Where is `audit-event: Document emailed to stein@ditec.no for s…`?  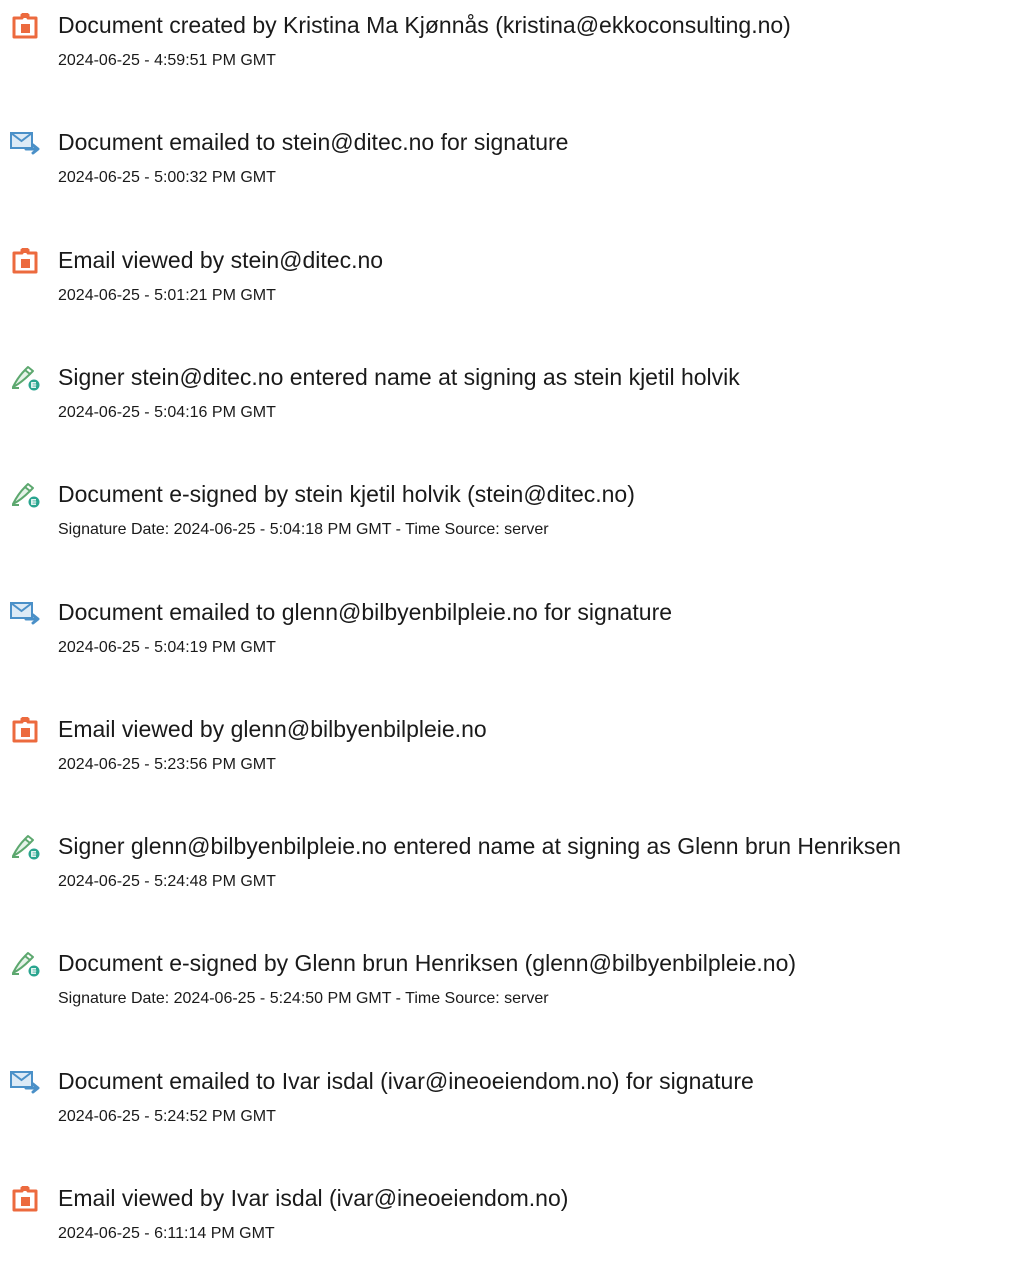
audit-event: Document emailed to stein@ditec.no for s… is located at coordinates (516, 172).